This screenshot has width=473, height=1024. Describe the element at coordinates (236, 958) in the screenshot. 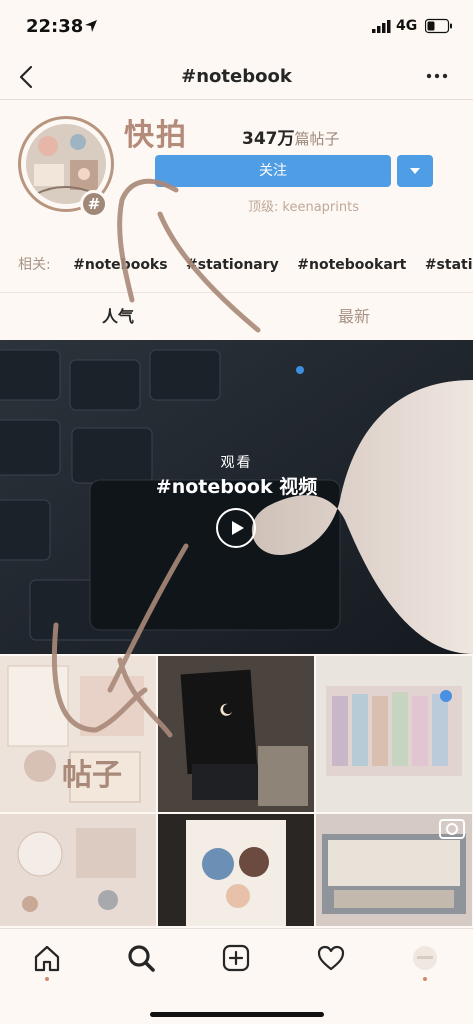

I see `add-post-icon` at that location.